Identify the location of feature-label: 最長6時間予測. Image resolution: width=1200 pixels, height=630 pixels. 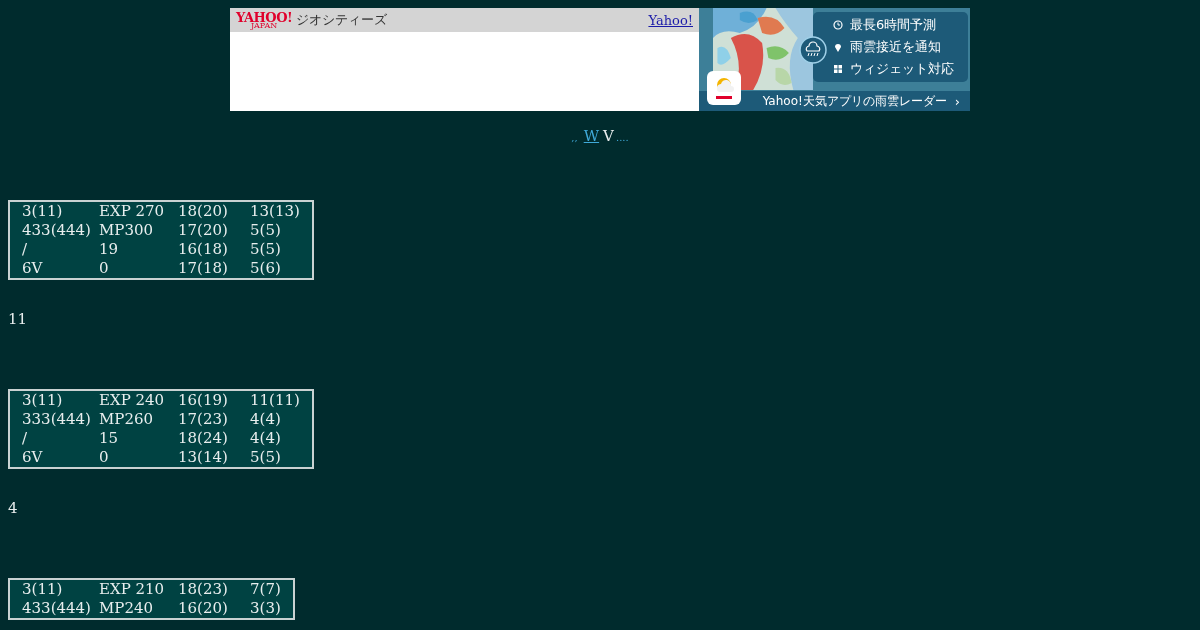
(893, 25).